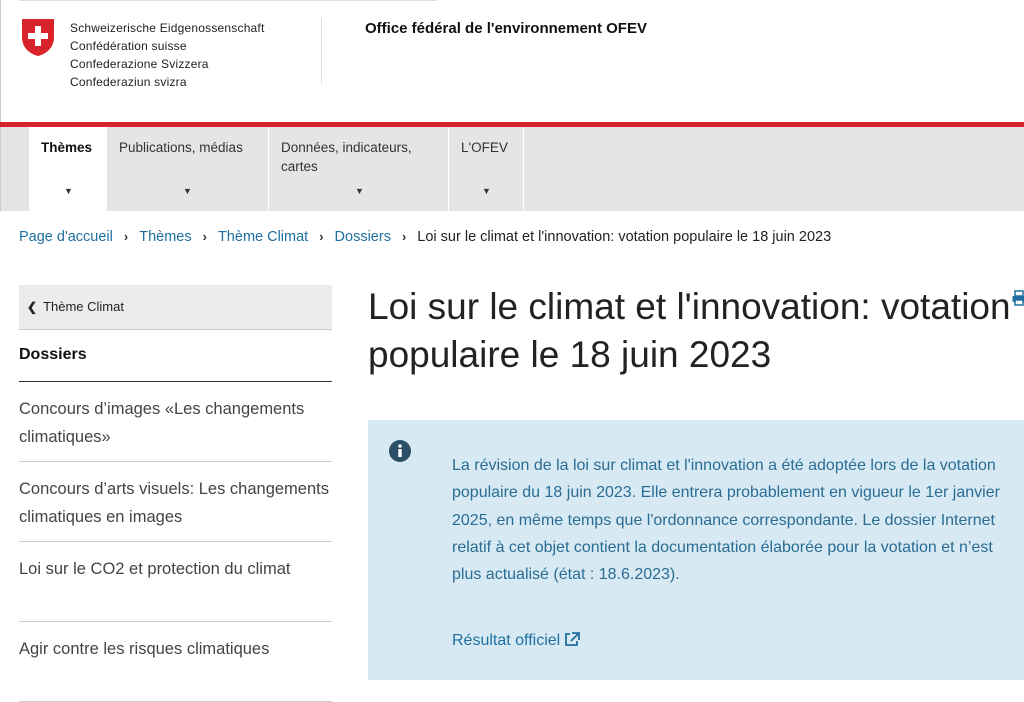 The height and width of the screenshot is (702, 1024). Describe the element at coordinates (167, 82) in the screenshot. I see `federation-name-rm: Confederaziun svizra` at that location.